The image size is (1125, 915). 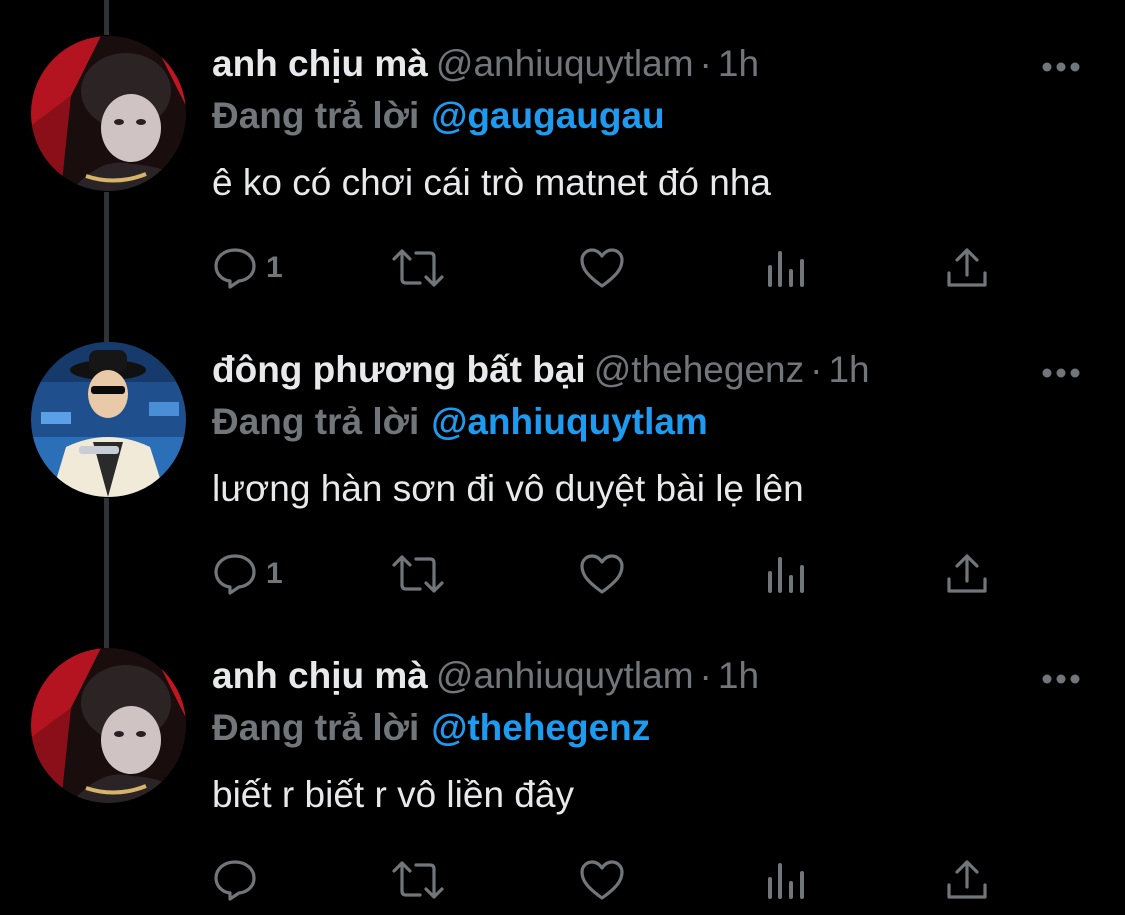 I want to click on tweet-text: ê ko có chơi cái trò matnet đó nha, so click(x=492, y=182).